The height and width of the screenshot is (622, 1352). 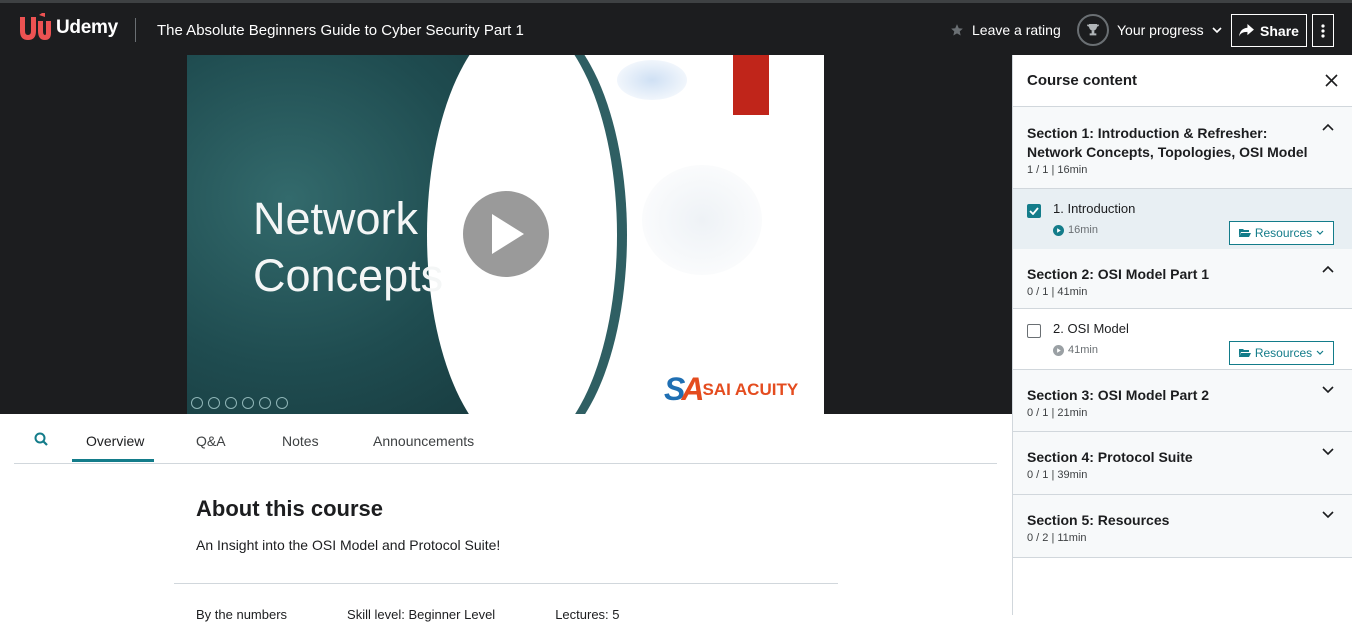 What do you see at coordinates (1246, 30) in the screenshot?
I see `share-icon` at bounding box center [1246, 30].